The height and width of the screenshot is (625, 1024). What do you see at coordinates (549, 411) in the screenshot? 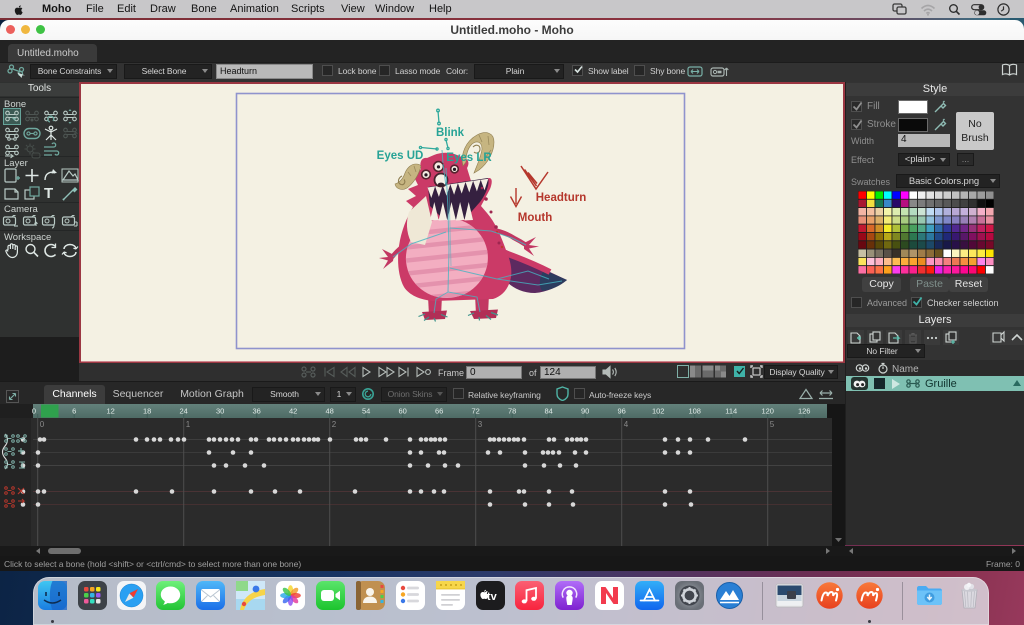
I see `svg-text: 84` at bounding box center [549, 411].